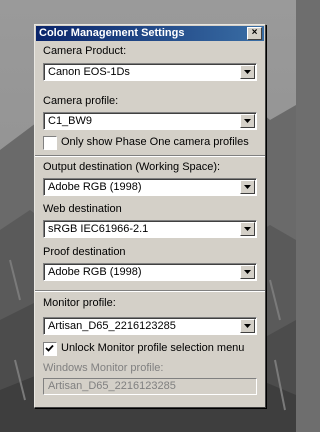 The image size is (320, 432). I want to click on web-destination-label: Web destination, so click(82, 209).